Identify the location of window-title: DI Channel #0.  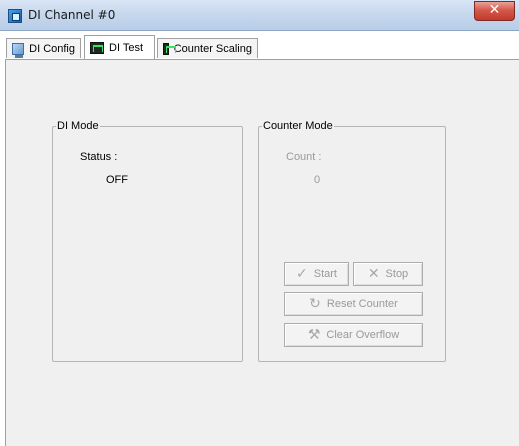
(72, 15).